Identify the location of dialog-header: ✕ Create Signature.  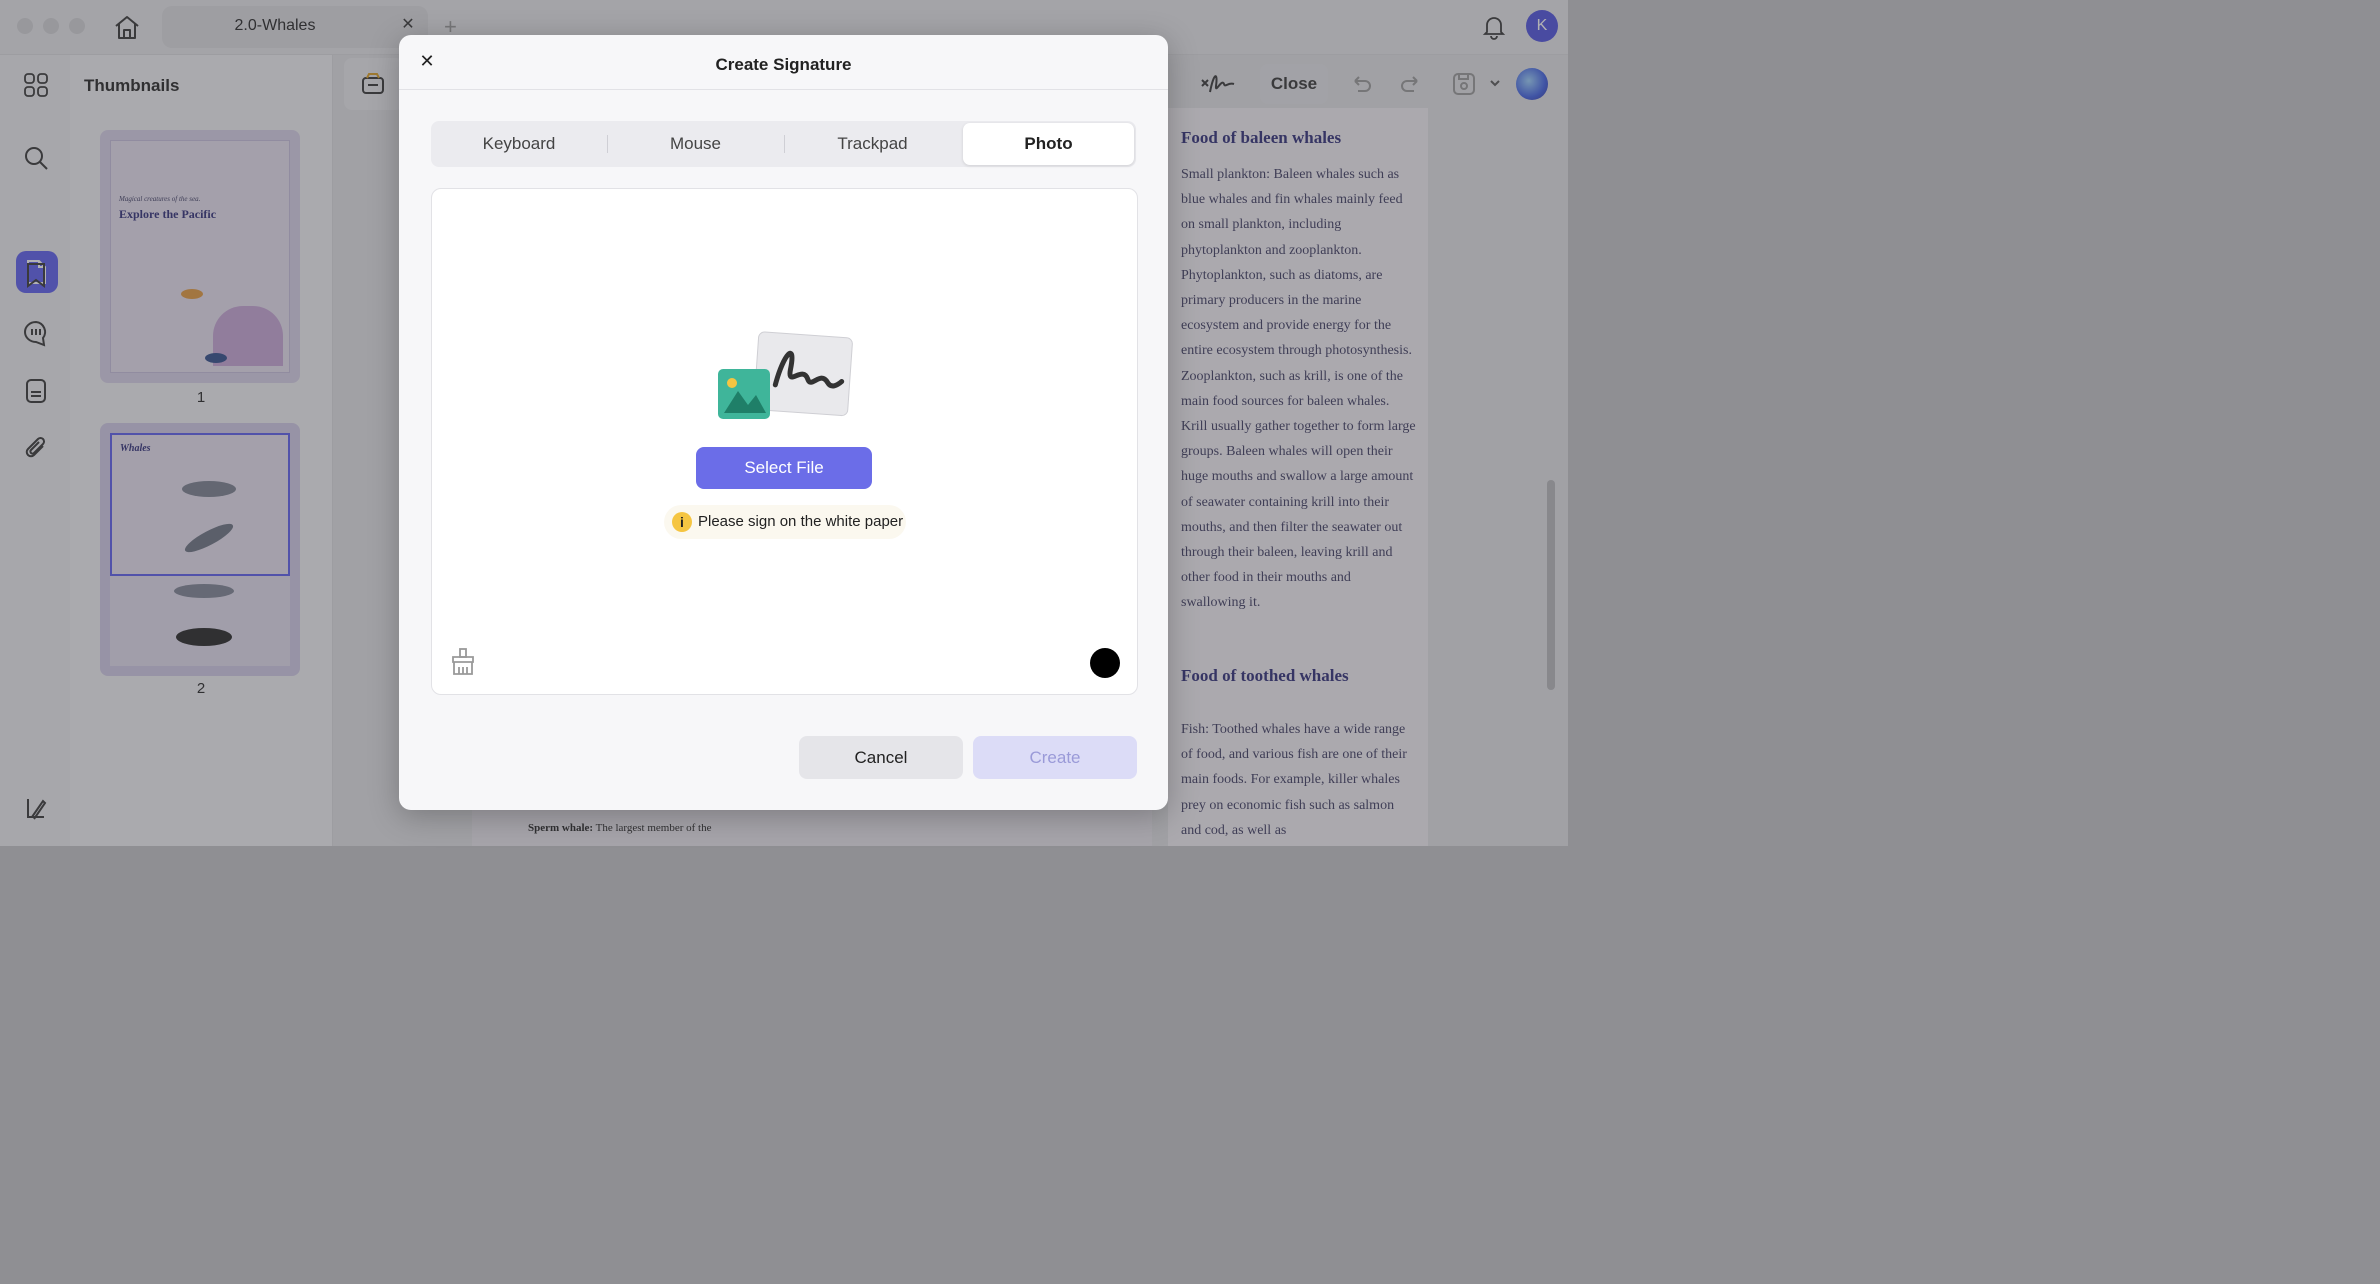
(783, 62).